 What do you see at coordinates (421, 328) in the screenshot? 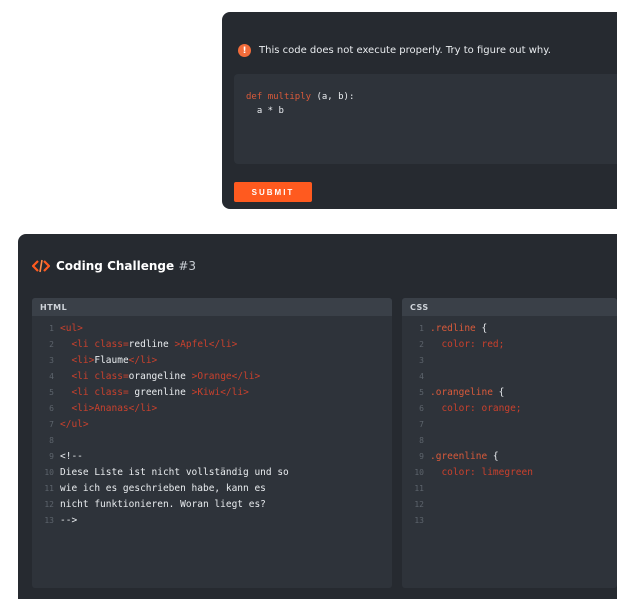
I see `line-number: 1` at bounding box center [421, 328].